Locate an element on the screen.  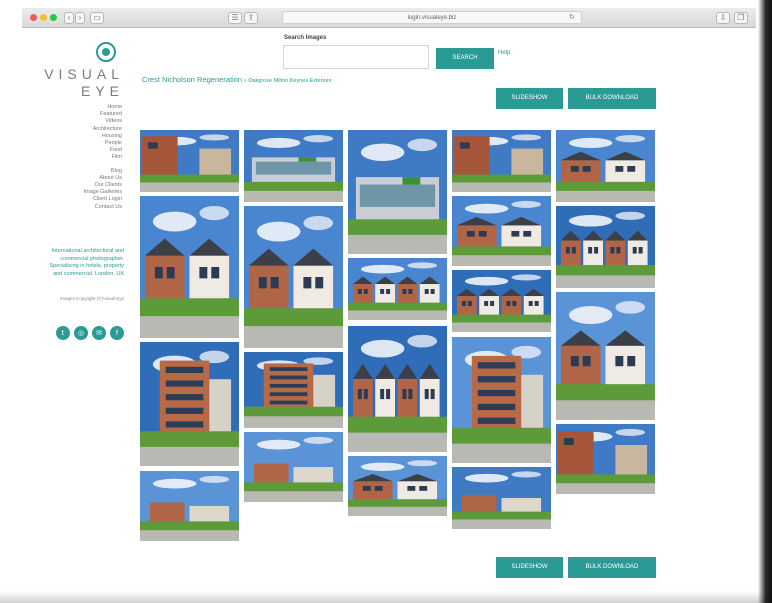
bulk-download-button-top: BULK DOWNLOAD is located at coordinates (612, 98).